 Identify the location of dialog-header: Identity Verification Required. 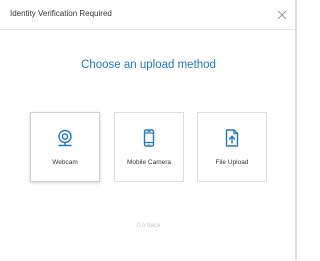
(148, 15).